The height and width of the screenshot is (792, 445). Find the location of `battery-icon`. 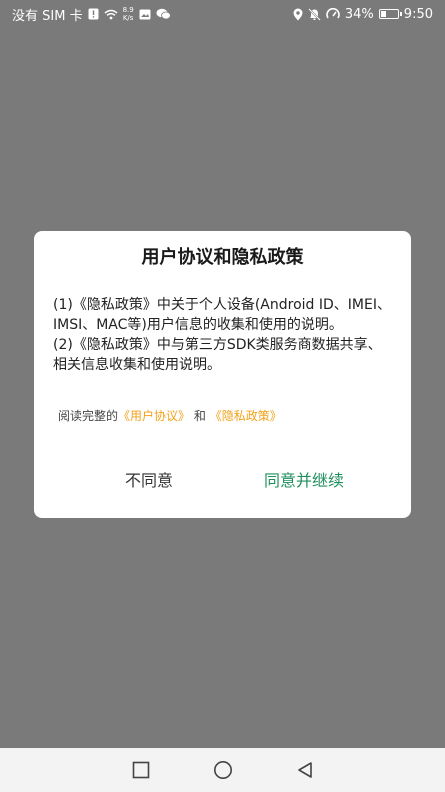

battery-icon is located at coordinates (390, 14).